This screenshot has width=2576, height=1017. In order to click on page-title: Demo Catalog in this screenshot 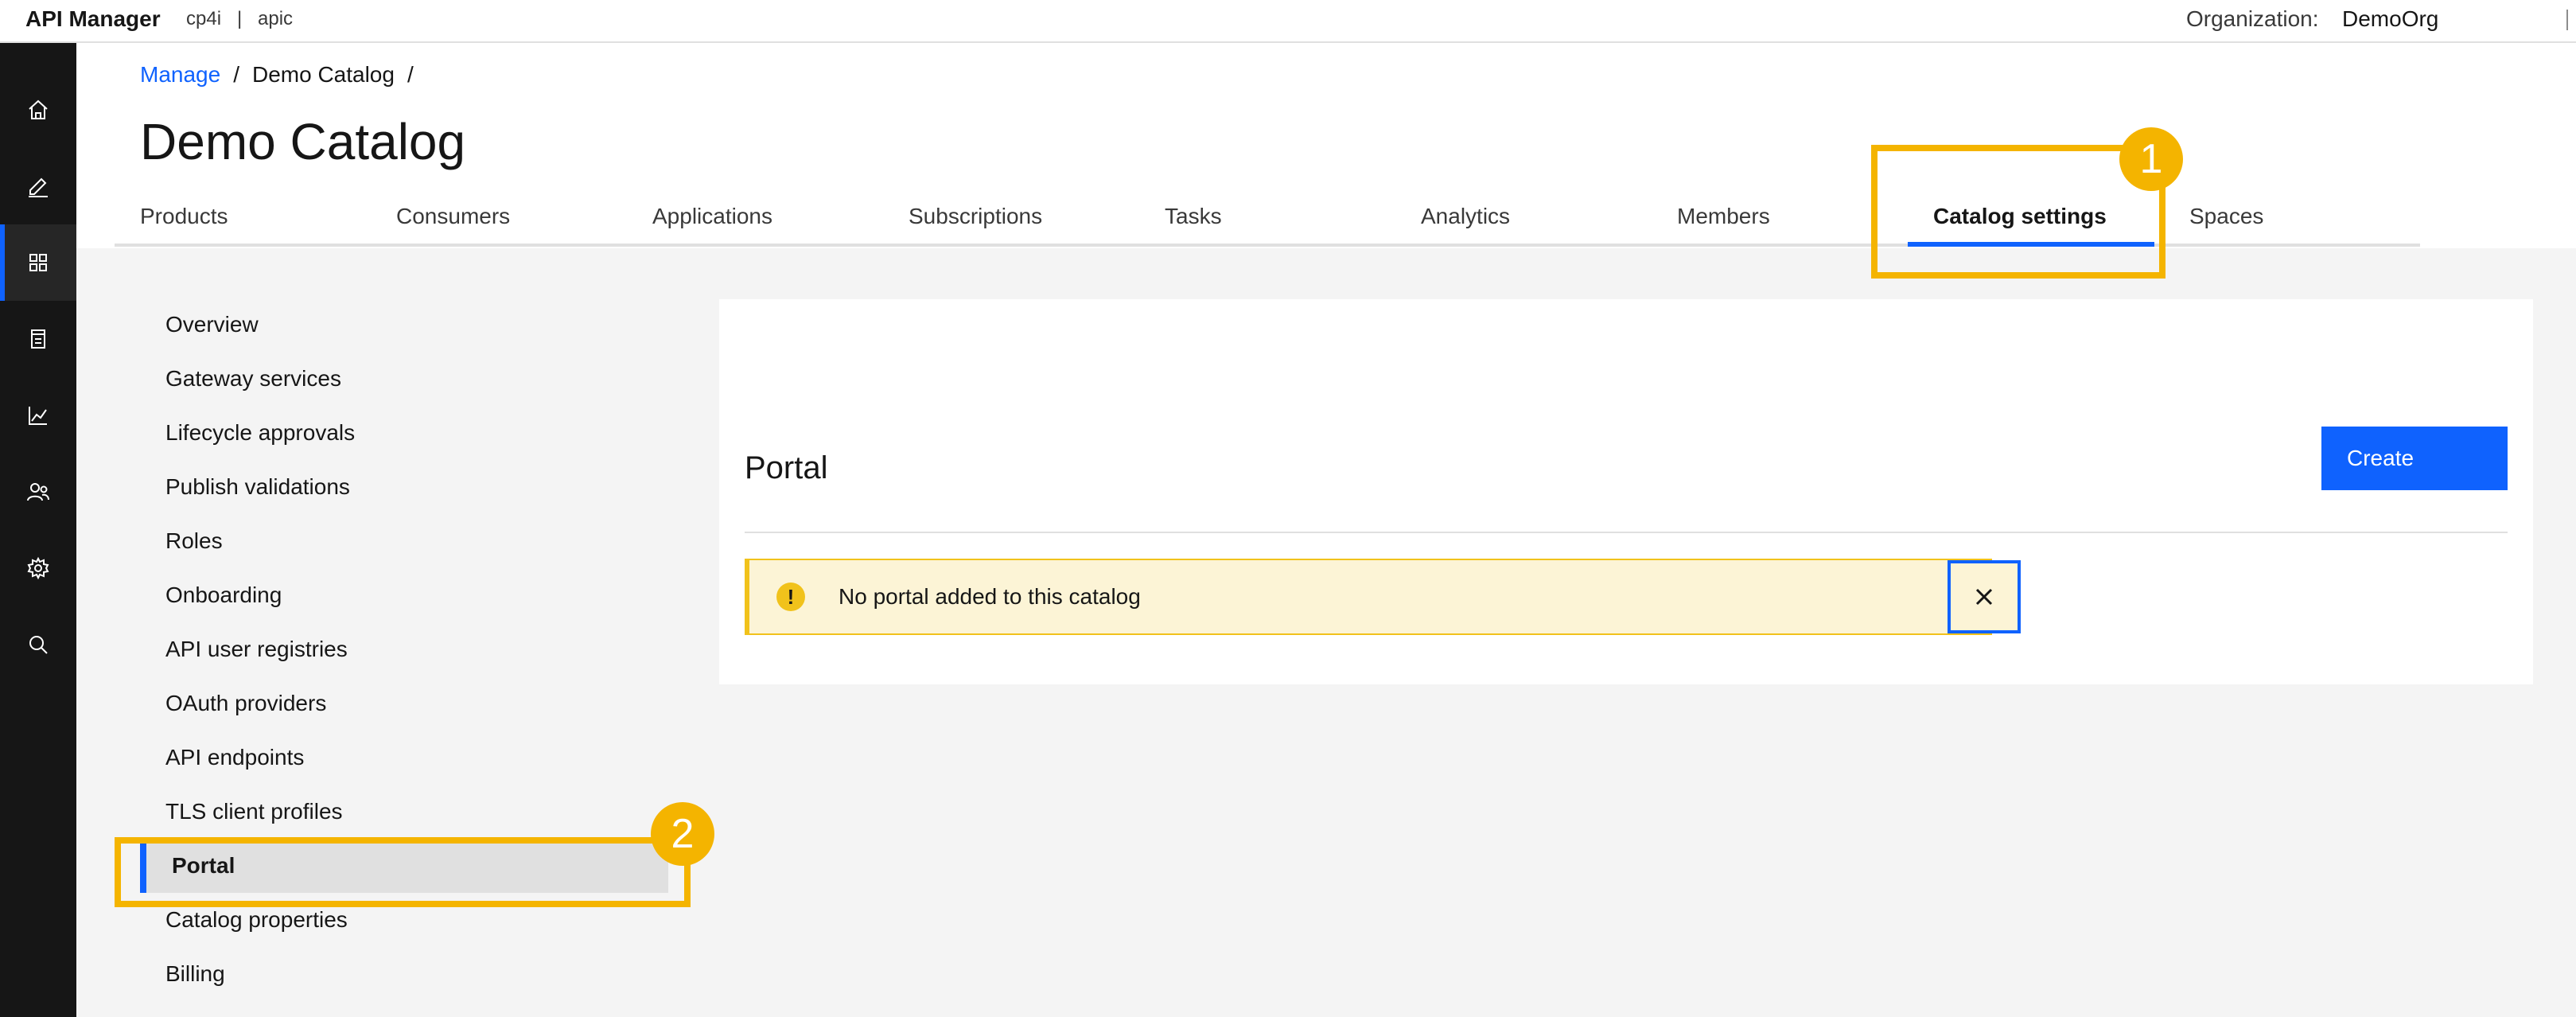, I will do `click(303, 141)`.